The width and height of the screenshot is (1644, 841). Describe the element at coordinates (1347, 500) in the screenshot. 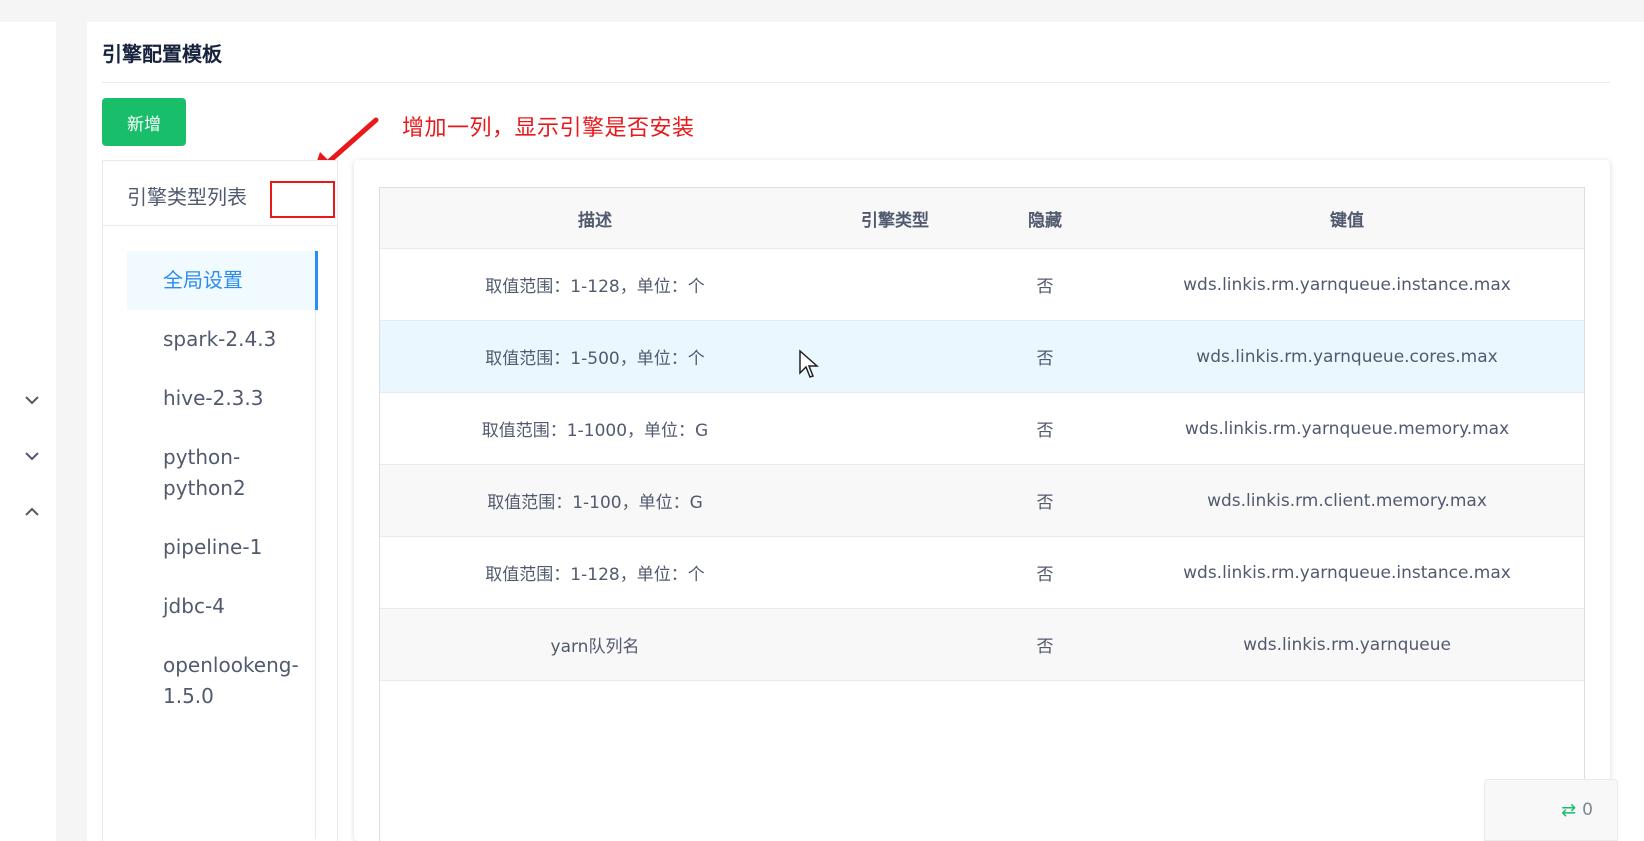

I see `cell-key: wds.linkis.rm.client.memory.max` at that location.